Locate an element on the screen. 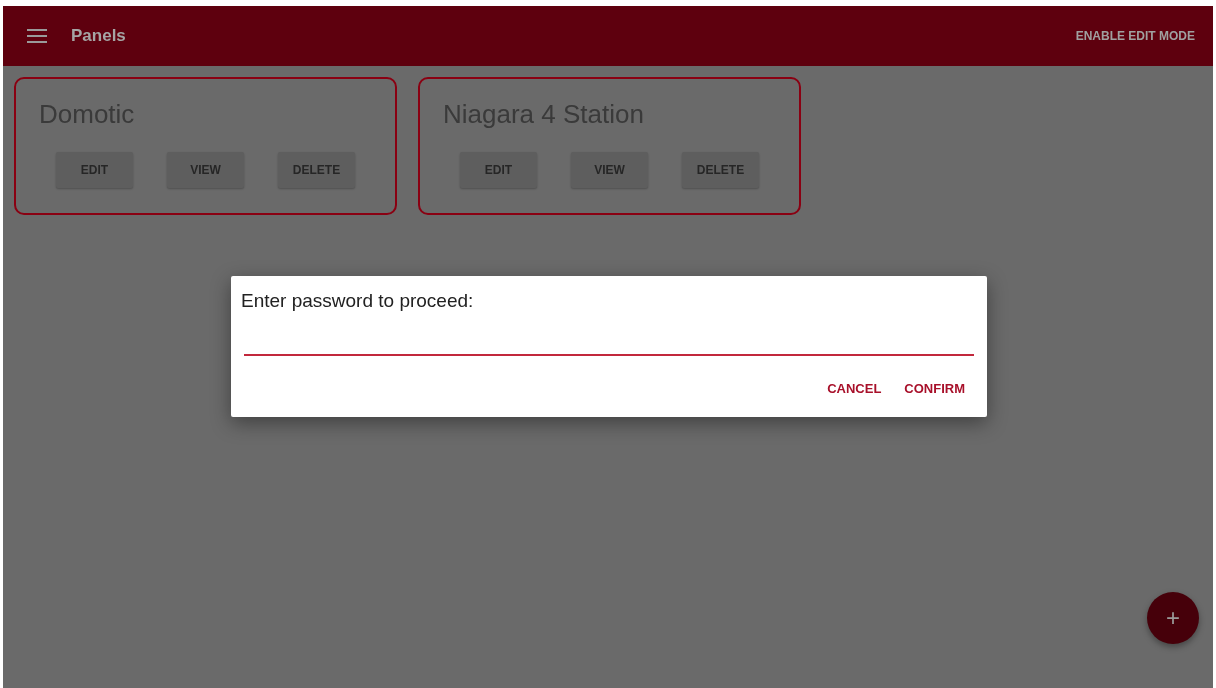 This screenshot has height=688, width=1216. enable-edit-mode-button: ENABLE EDIT MODE is located at coordinates (1135, 36).